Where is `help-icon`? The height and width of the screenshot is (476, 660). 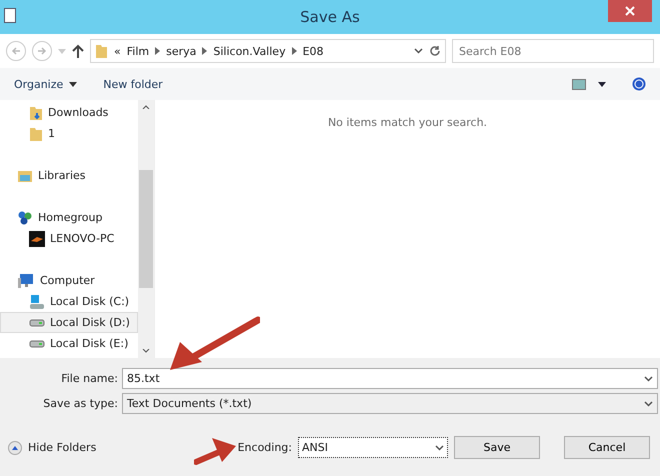 help-icon is located at coordinates (639, 84).